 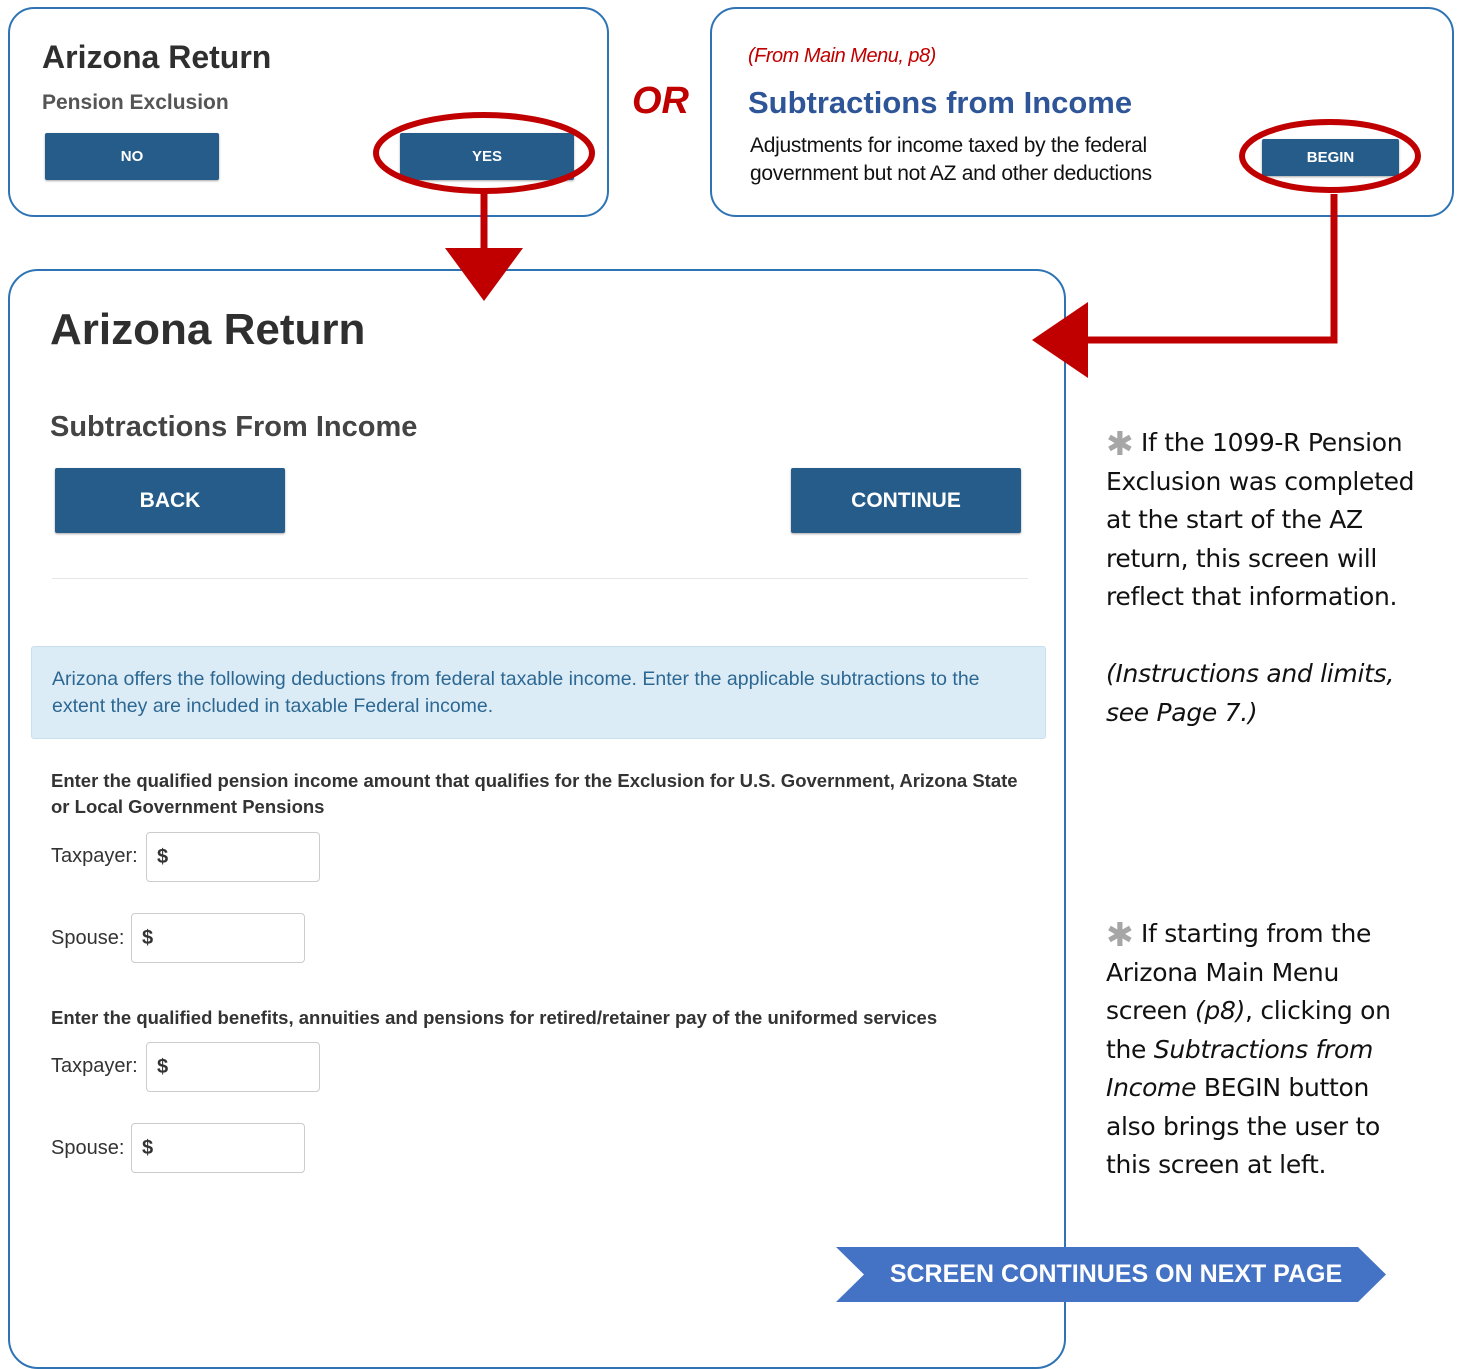 I want to click on side-note-2-page-ref: (p8), so click(x=1220, y=1010).